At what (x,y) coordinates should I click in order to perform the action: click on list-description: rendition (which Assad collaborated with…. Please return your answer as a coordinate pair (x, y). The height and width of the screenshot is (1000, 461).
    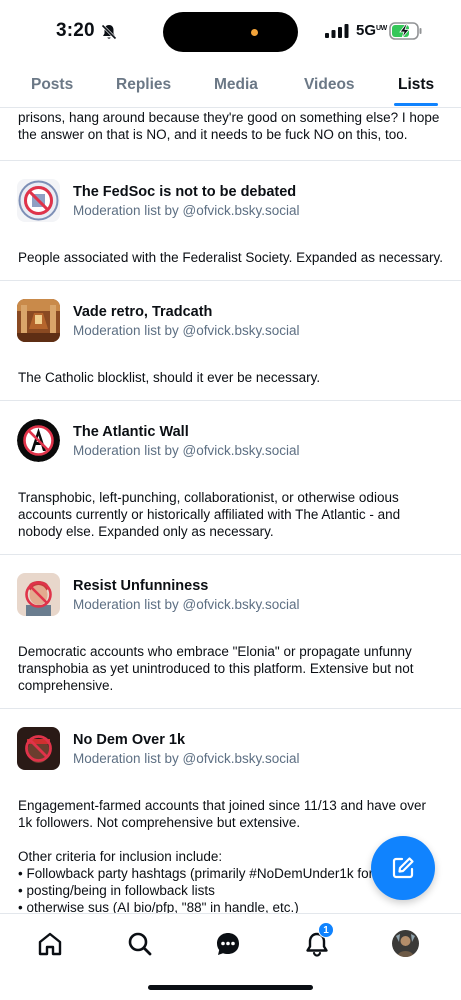
    Looking at the image, I should click on (229, 126).